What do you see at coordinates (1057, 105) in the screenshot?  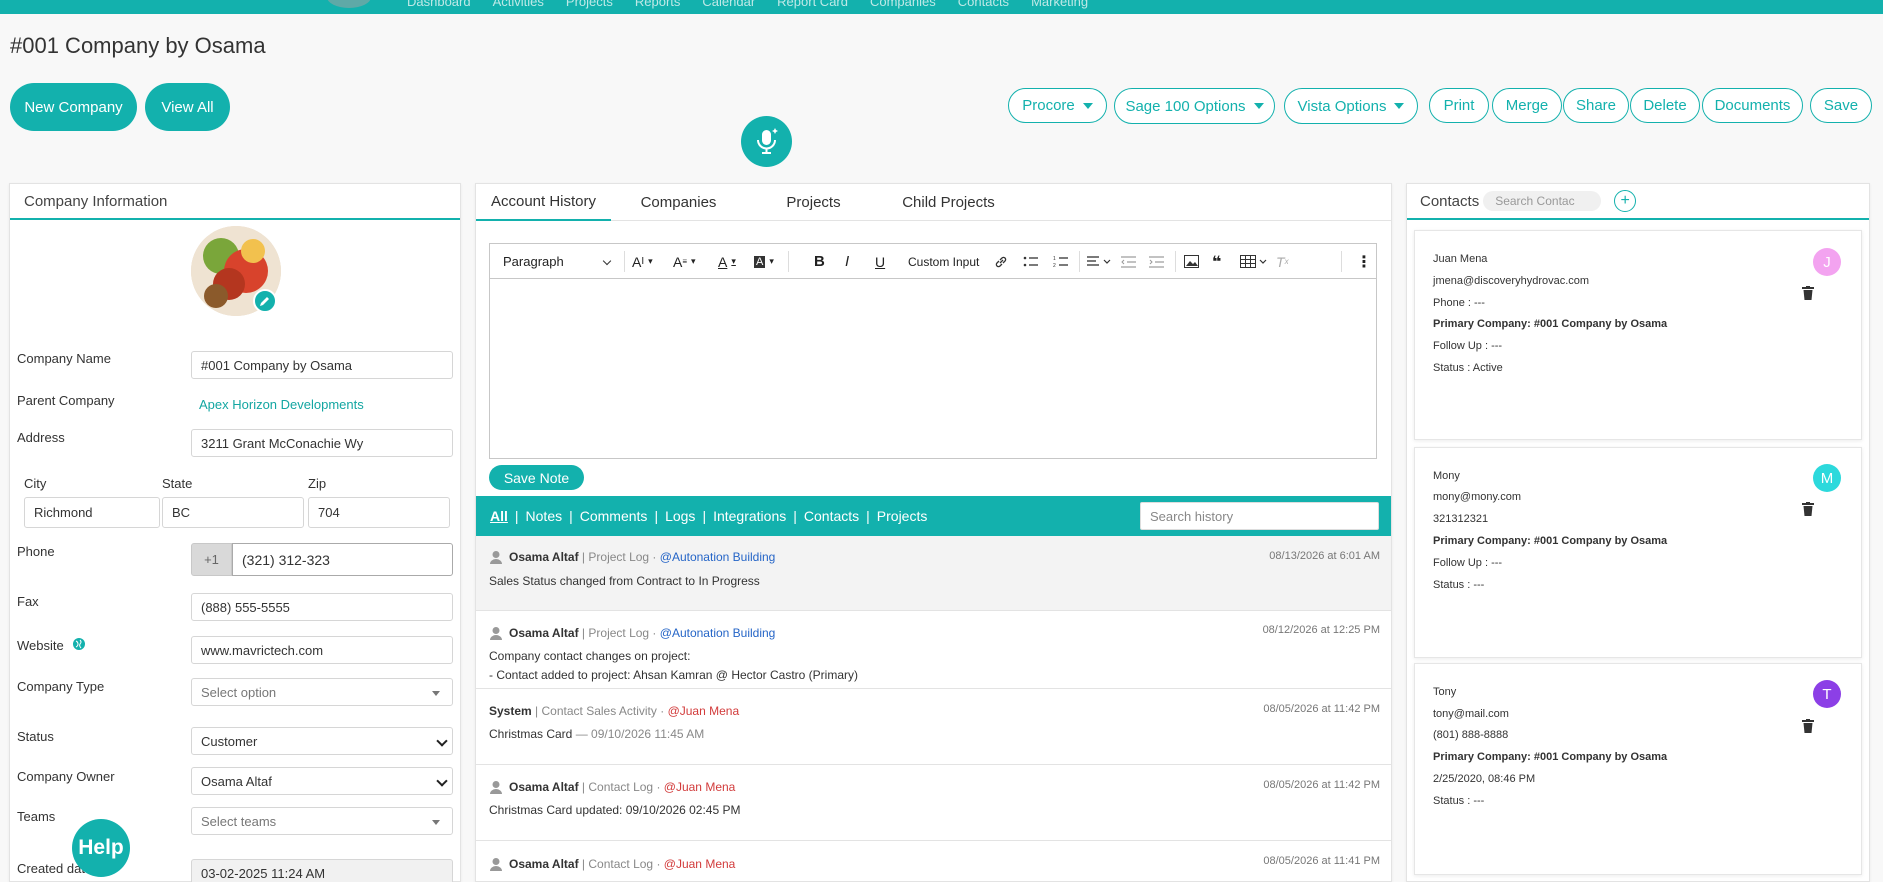 I see `procore-dropdown: Procore` at bounding box center [1057, 105].